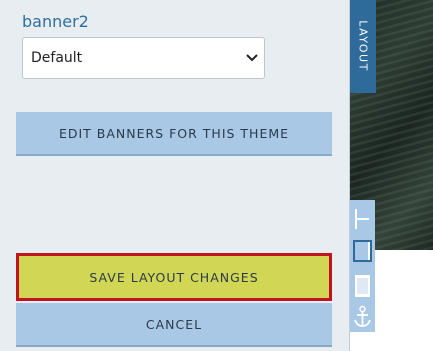 The width and height of the screenshot is (433, 351). What do you see at coordinates (252, 58) in the screenshot?
I see `chevron-down-icon` at bounding box center [252, 58].